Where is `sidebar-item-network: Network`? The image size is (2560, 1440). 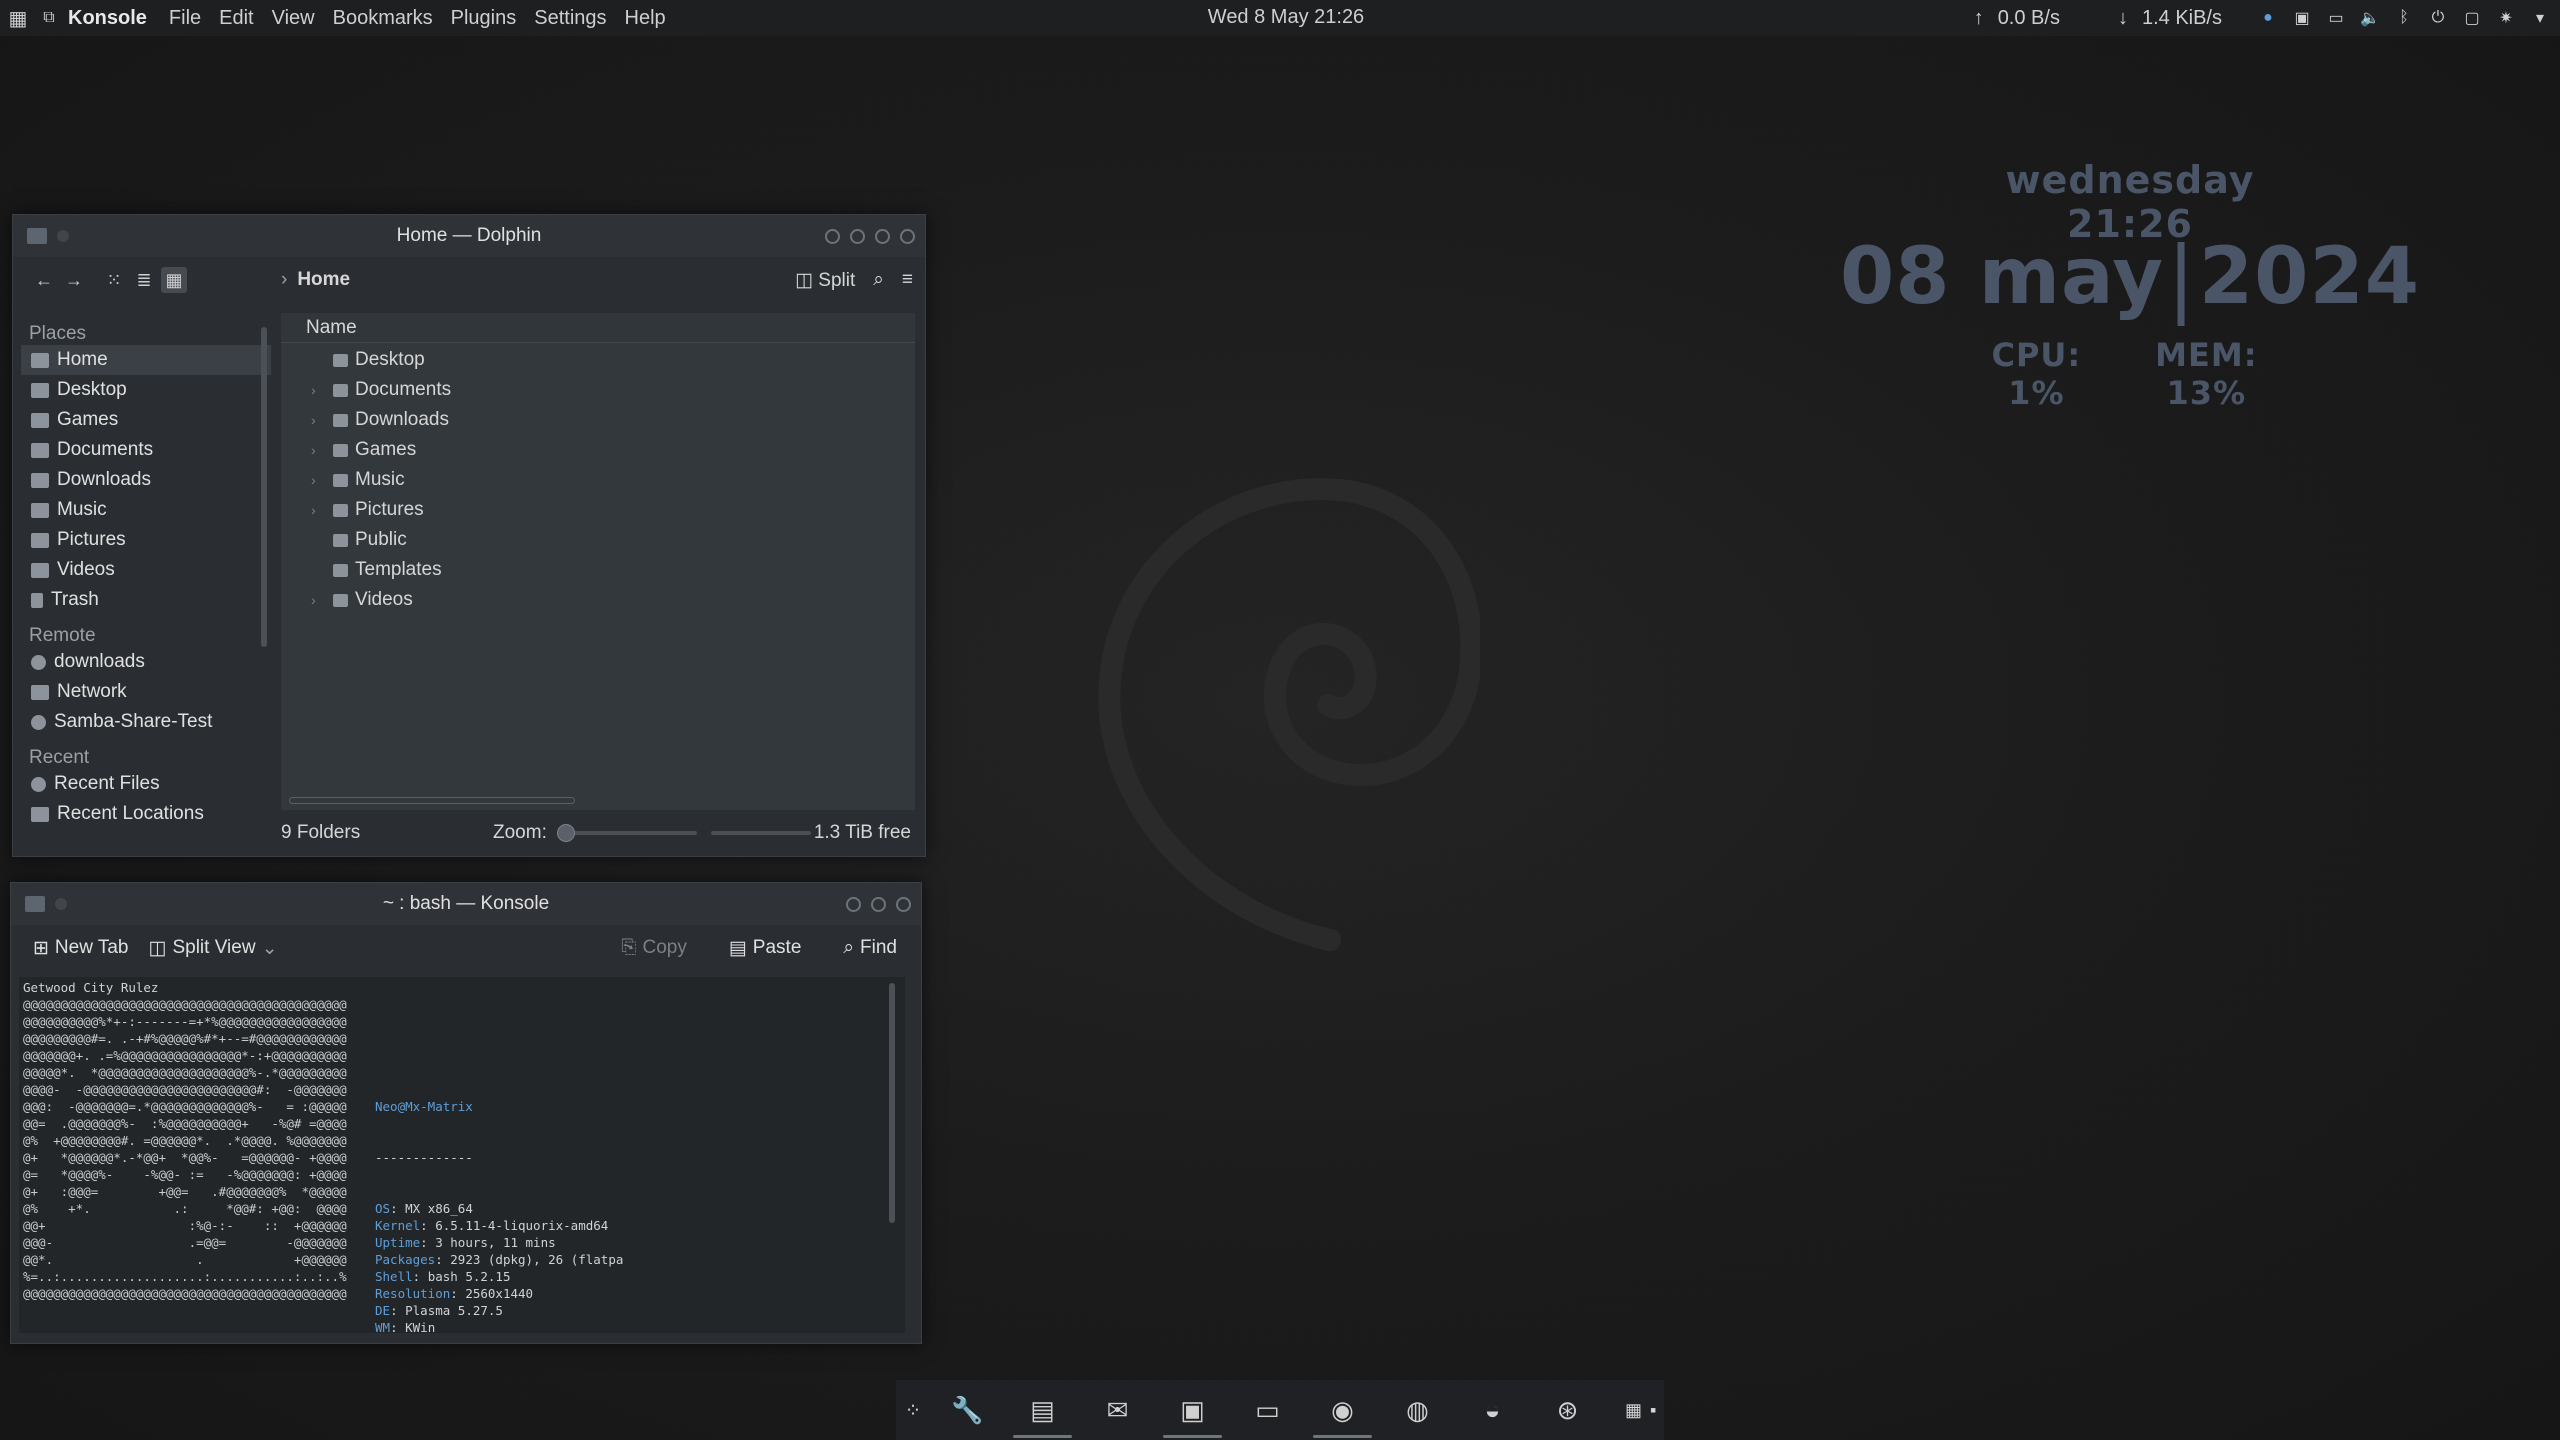
sidebar-item-network: Network is located at coordinates (146, 692).